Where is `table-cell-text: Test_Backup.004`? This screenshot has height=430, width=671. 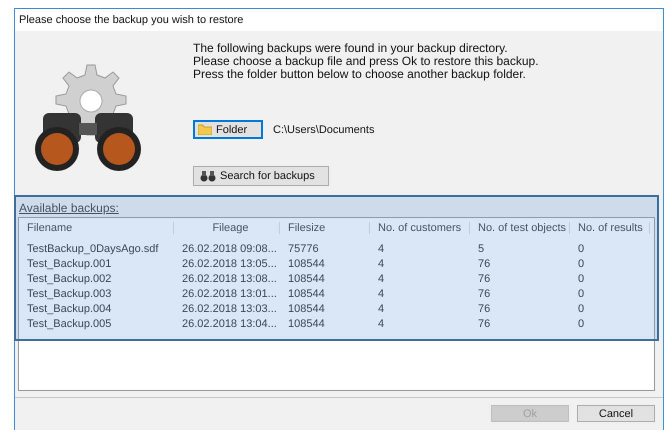
table-cell-text: Test_Backup.004 is located at coordinates (69, 308).